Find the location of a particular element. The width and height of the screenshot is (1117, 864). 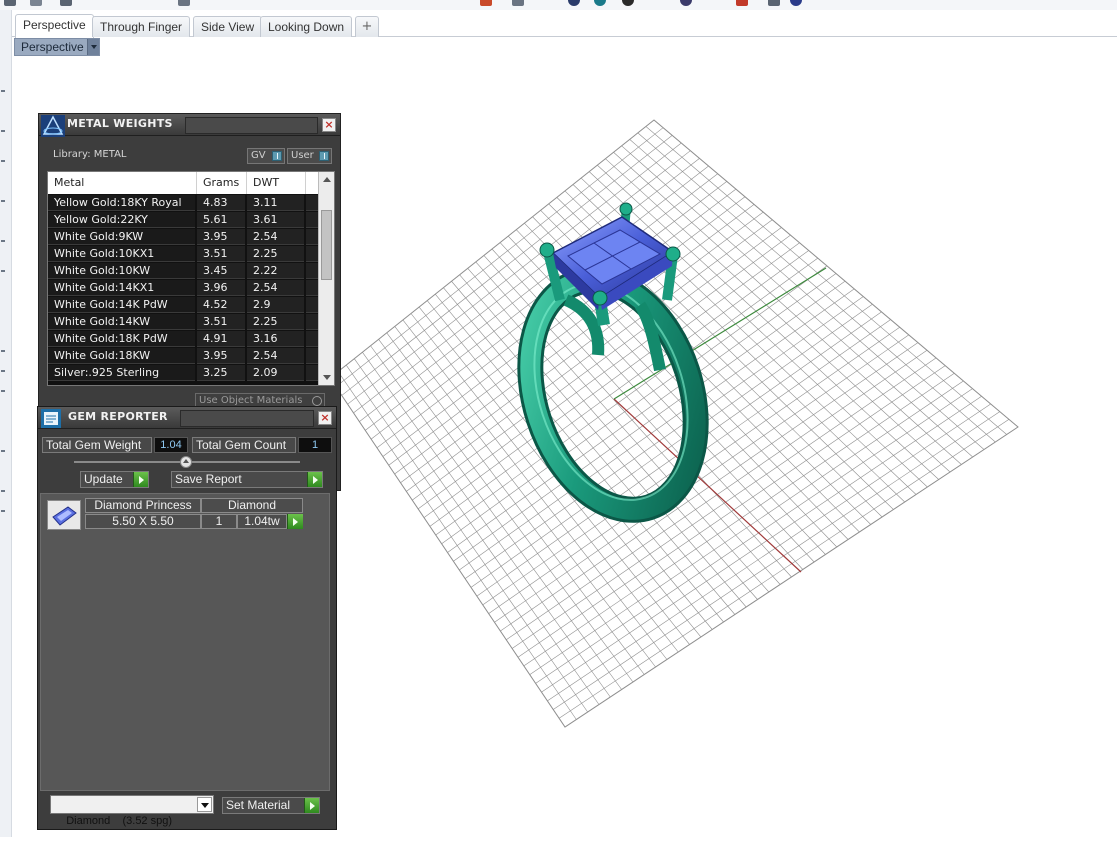

gem-thumbnail-icon is located at coordinates (64, 515).